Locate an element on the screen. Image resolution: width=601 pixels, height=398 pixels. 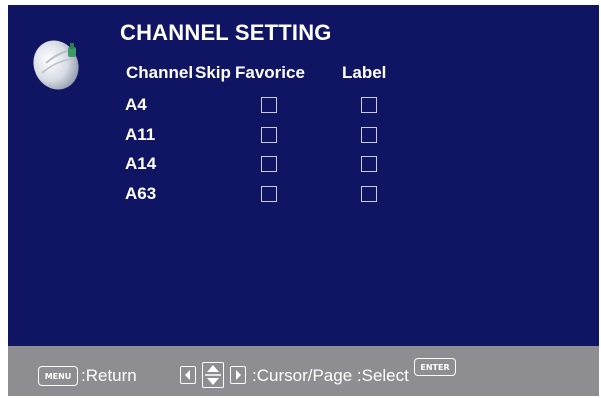
right-arrow-key-icon is located at coordinates (238, 375).